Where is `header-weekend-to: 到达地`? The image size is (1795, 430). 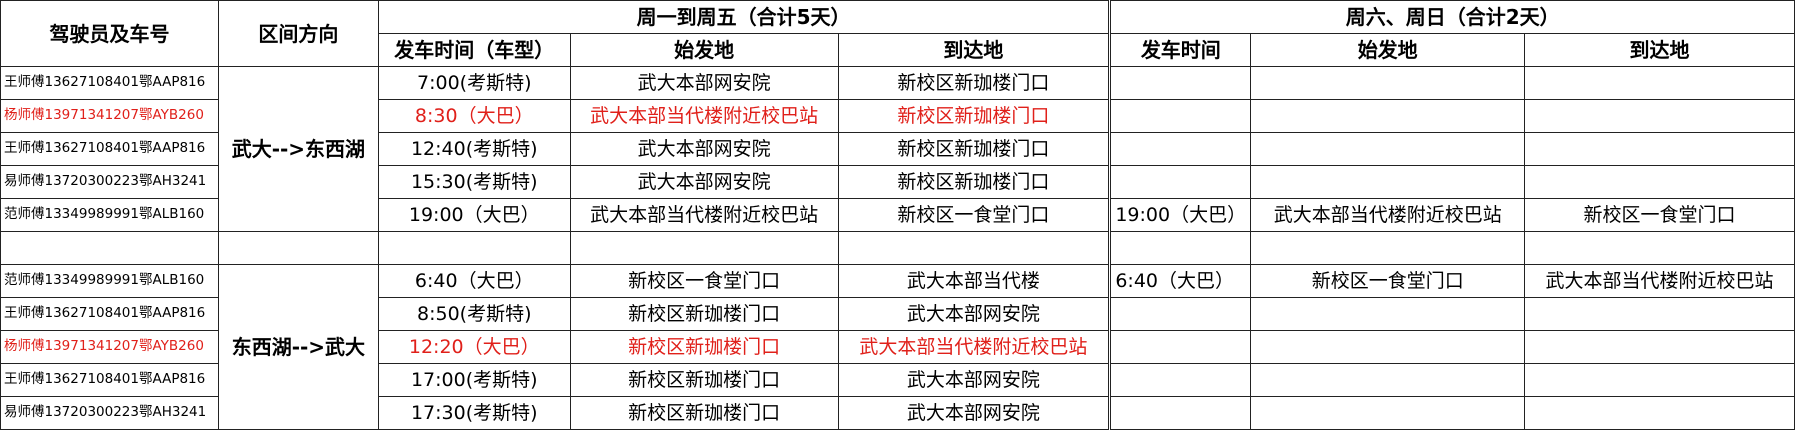
header-weekend-to: 到达地 is located at coordinates (1659, 50).